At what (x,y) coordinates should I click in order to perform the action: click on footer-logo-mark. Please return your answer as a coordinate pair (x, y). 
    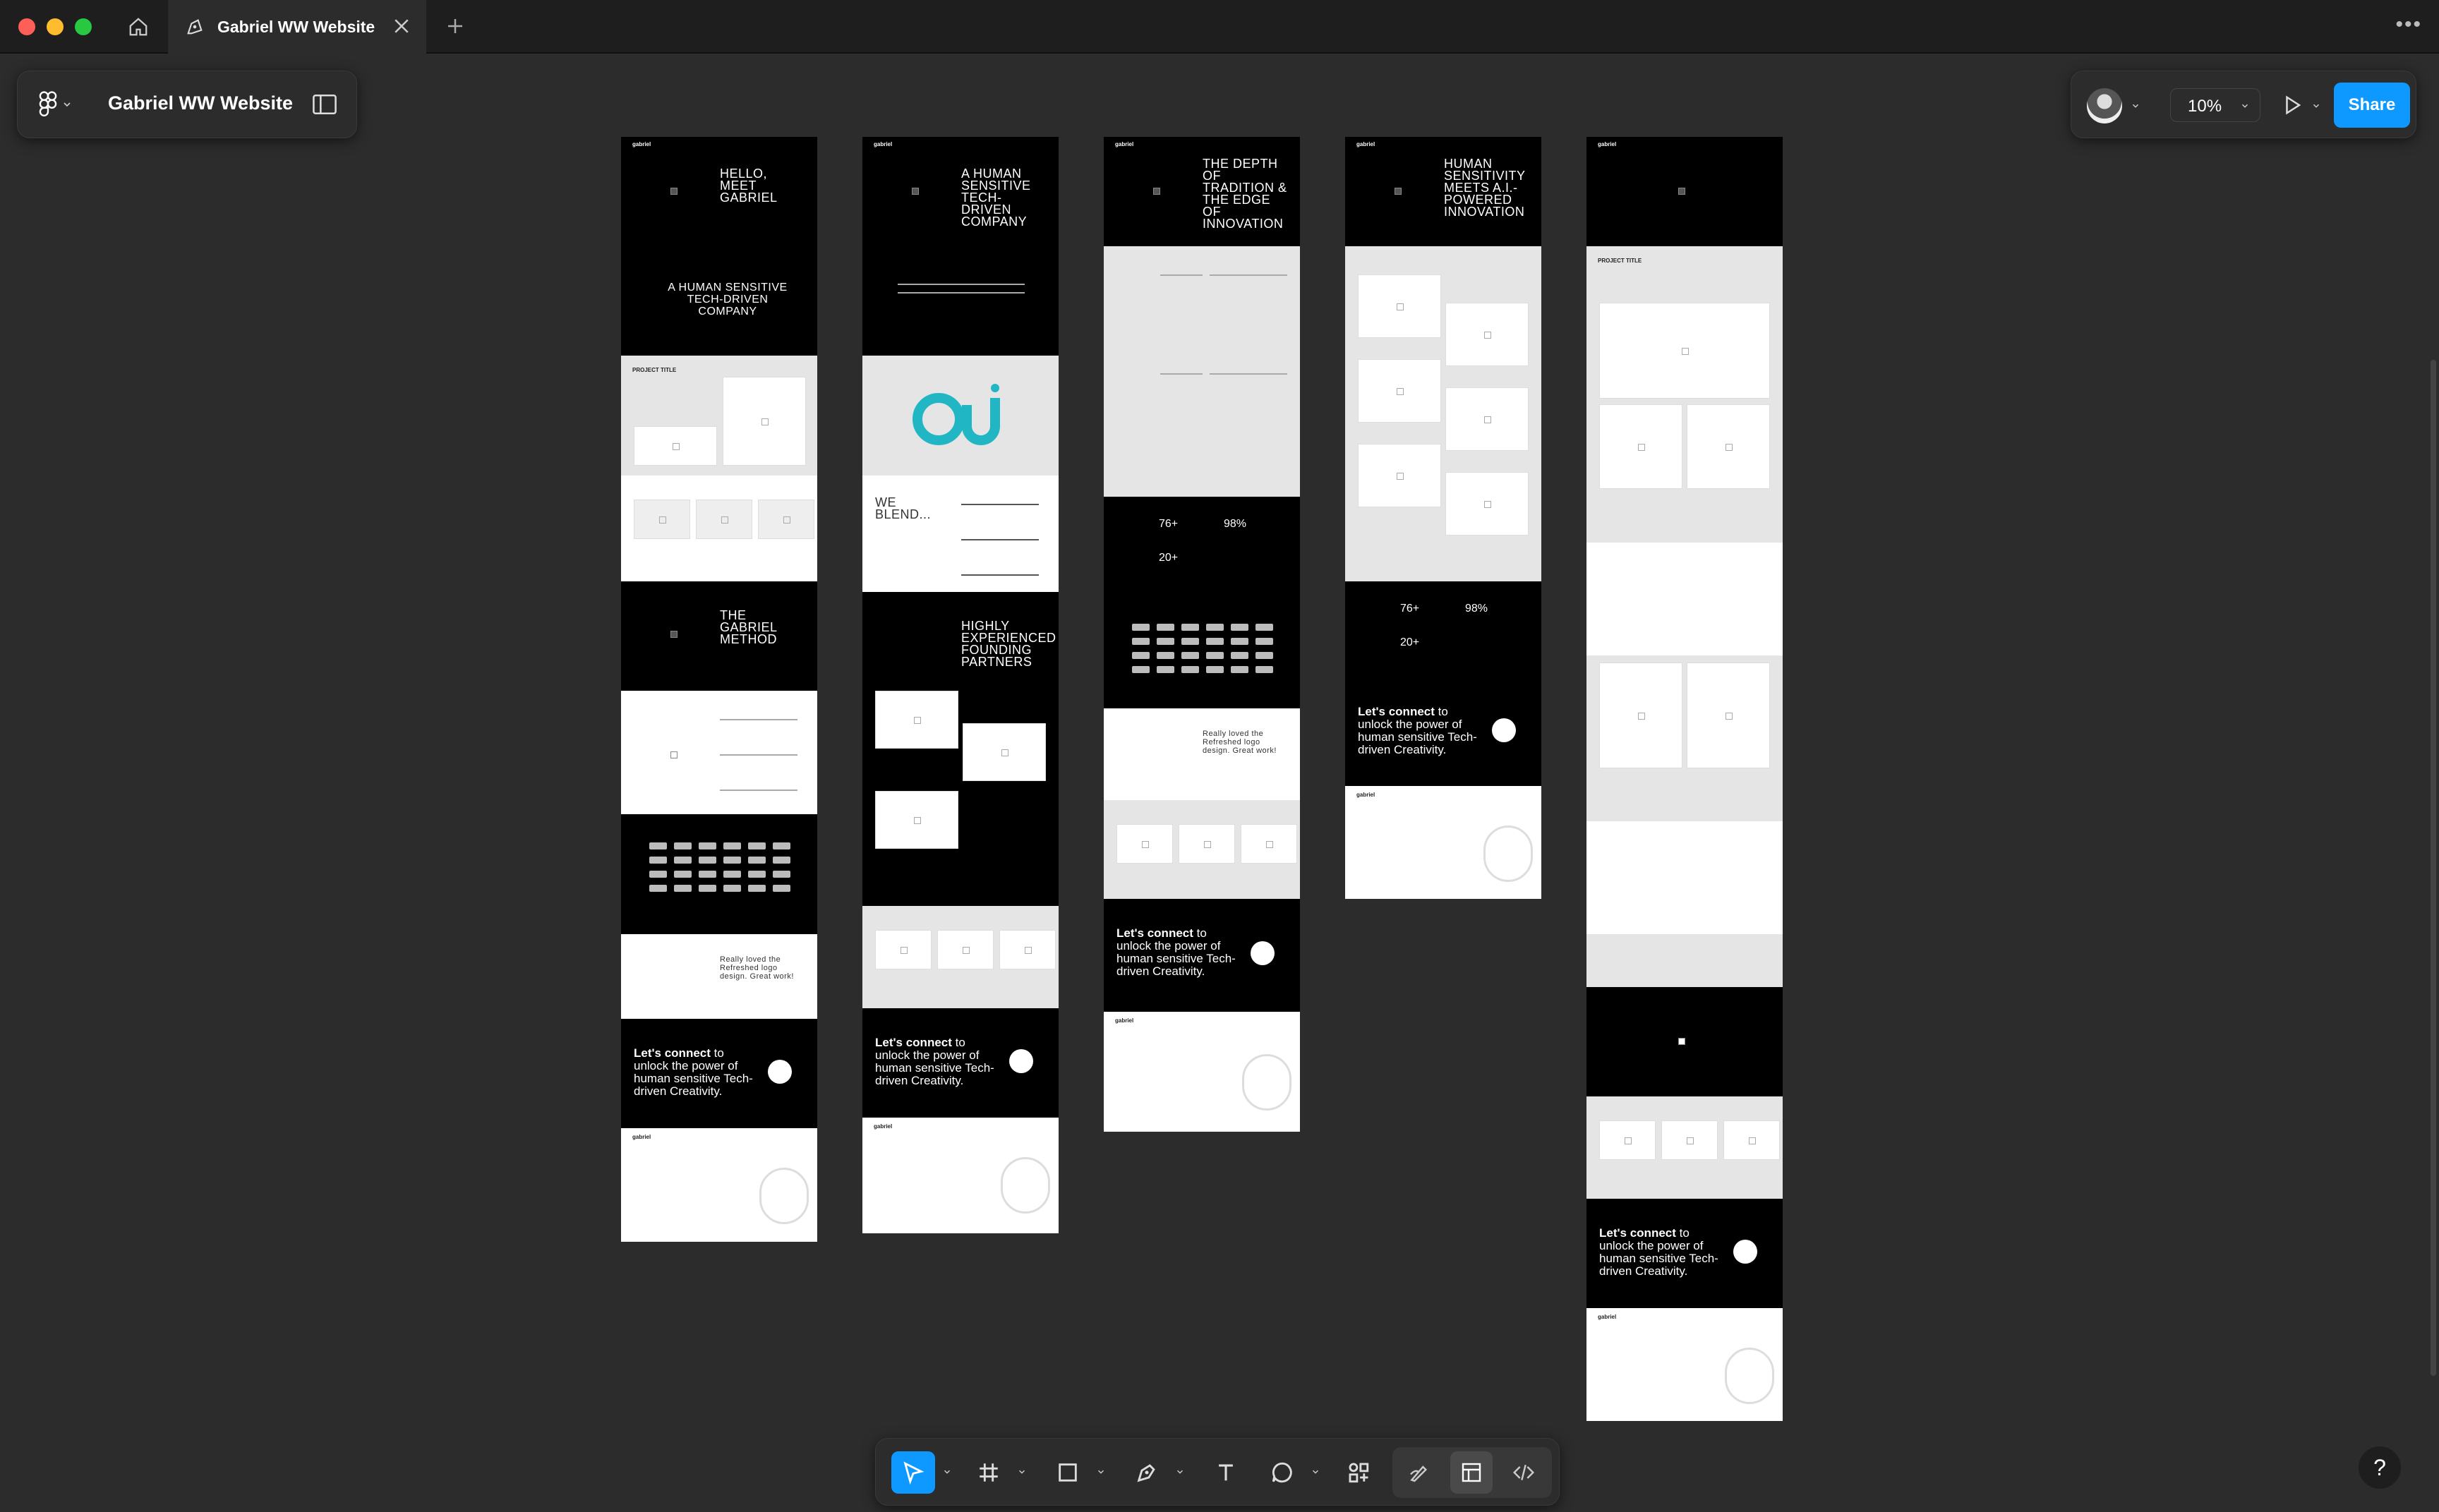
    Looking at the image, I should click on (1025, 1185).